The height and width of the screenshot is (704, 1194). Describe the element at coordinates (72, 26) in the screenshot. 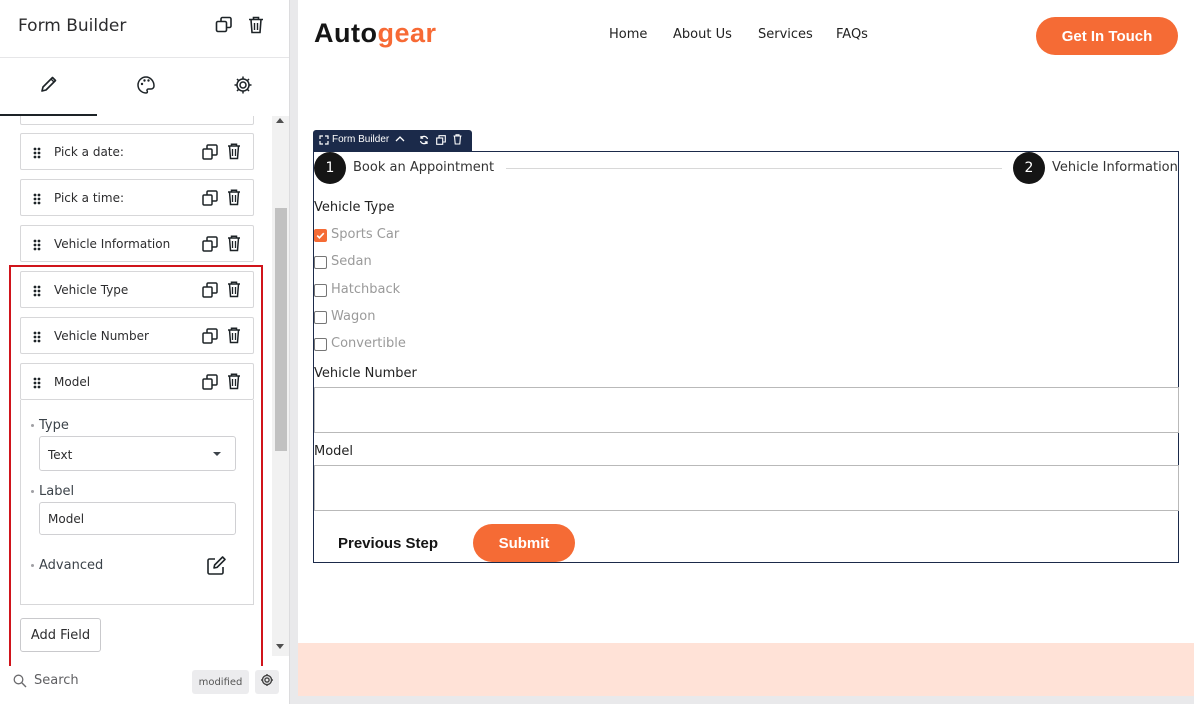

I see `panel-title: Form Builder` at that location.